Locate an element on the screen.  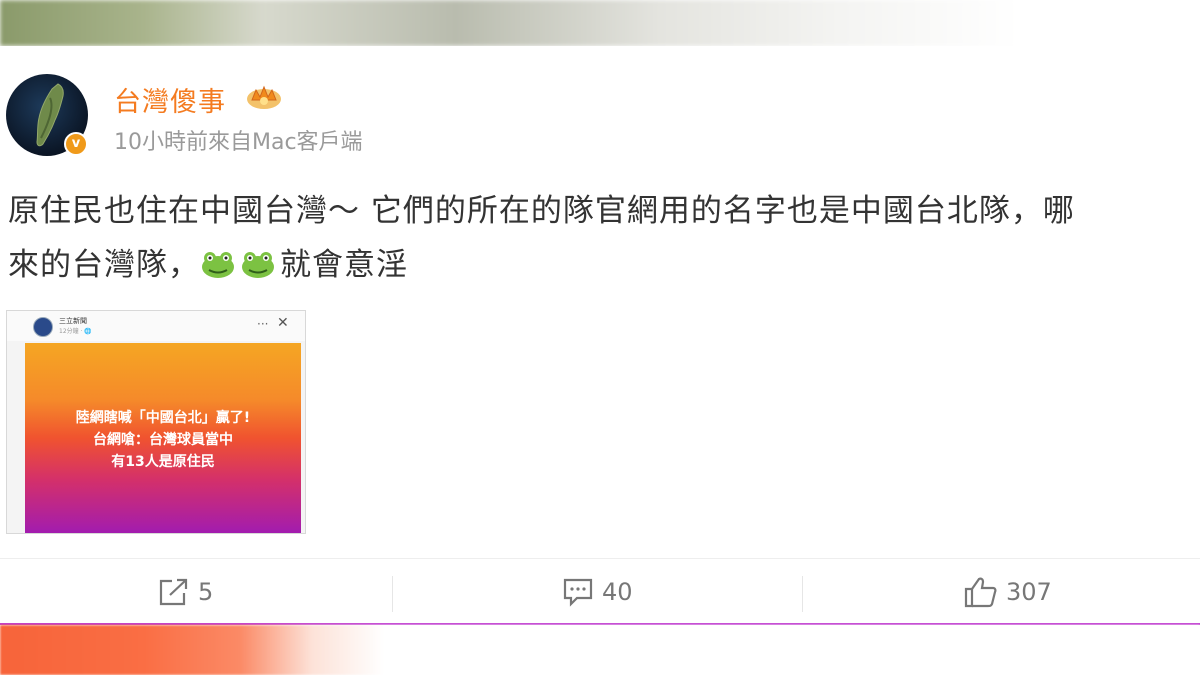
comment-count: 40 is located at coordinates (617, 592).